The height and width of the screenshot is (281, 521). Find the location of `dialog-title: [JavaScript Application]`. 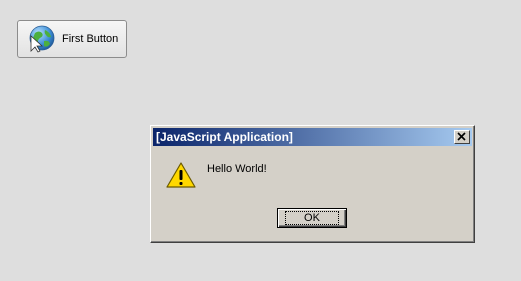

dialog-title: [JavaScript Application] is located at coordinates (224, 137).